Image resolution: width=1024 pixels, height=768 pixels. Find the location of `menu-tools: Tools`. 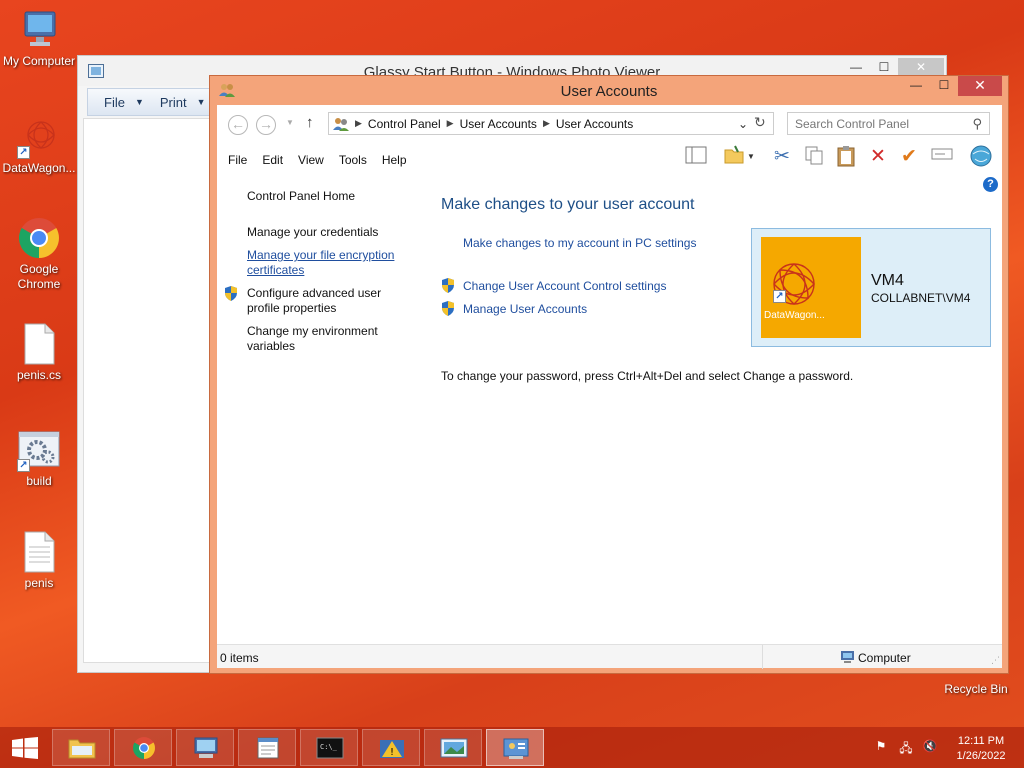

menu-tools: Tools is located at coordinates (353, 160).